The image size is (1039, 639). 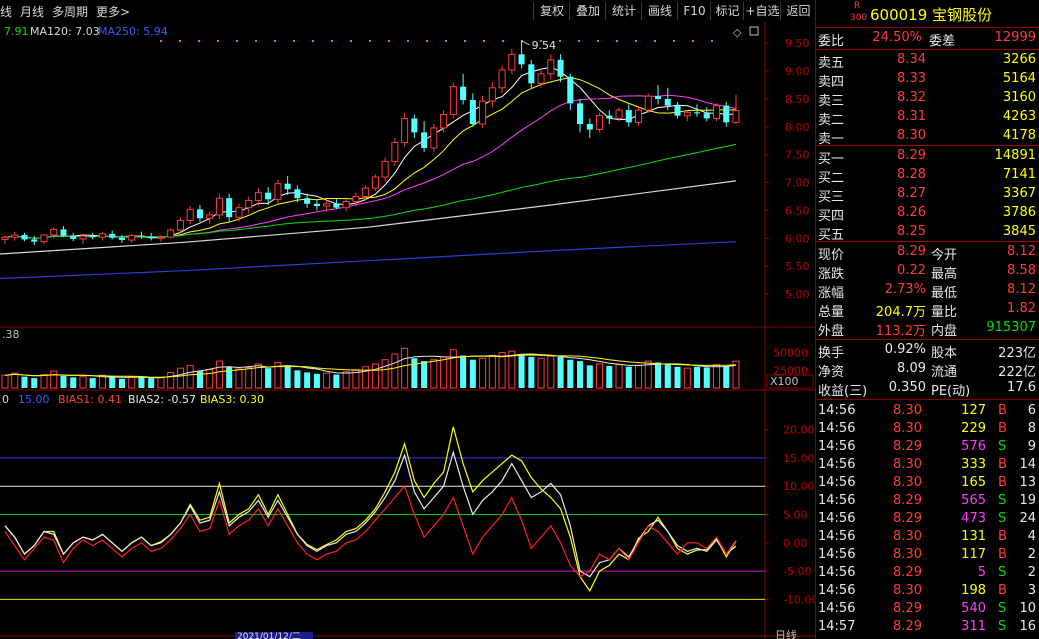 What do you see at coordinates (907, 410) in the screenshot?
I see `trade-price-0: 8.30` at bounding box center [907, 410].